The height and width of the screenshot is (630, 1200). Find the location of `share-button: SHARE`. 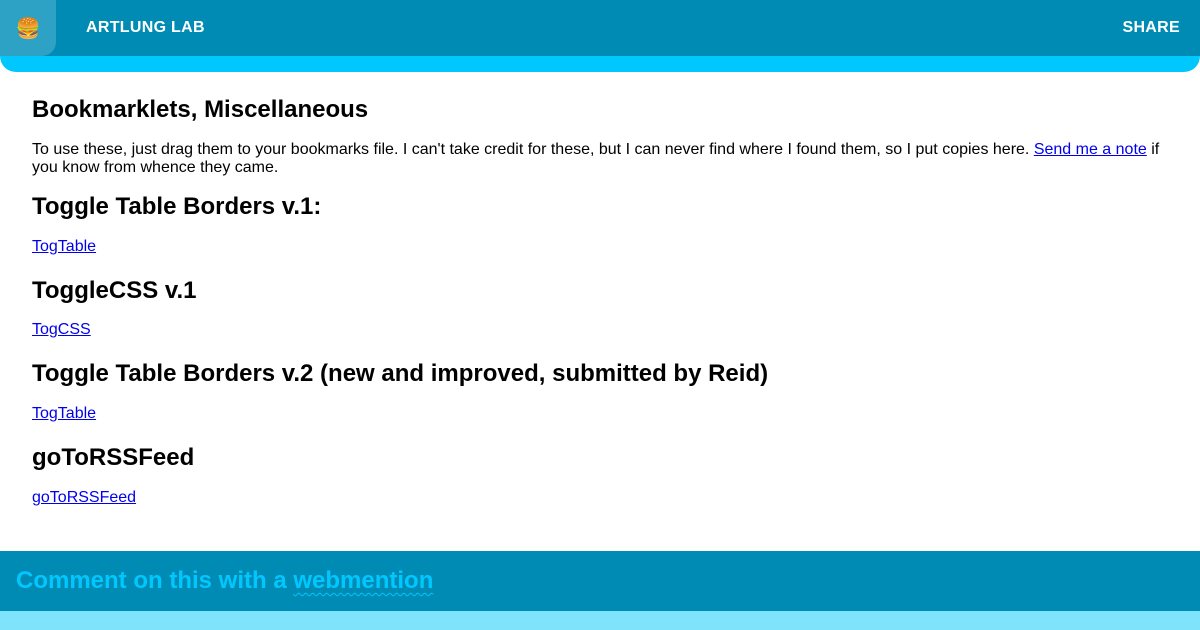

share-button: SHARE is located at coordinates (1151, 28).